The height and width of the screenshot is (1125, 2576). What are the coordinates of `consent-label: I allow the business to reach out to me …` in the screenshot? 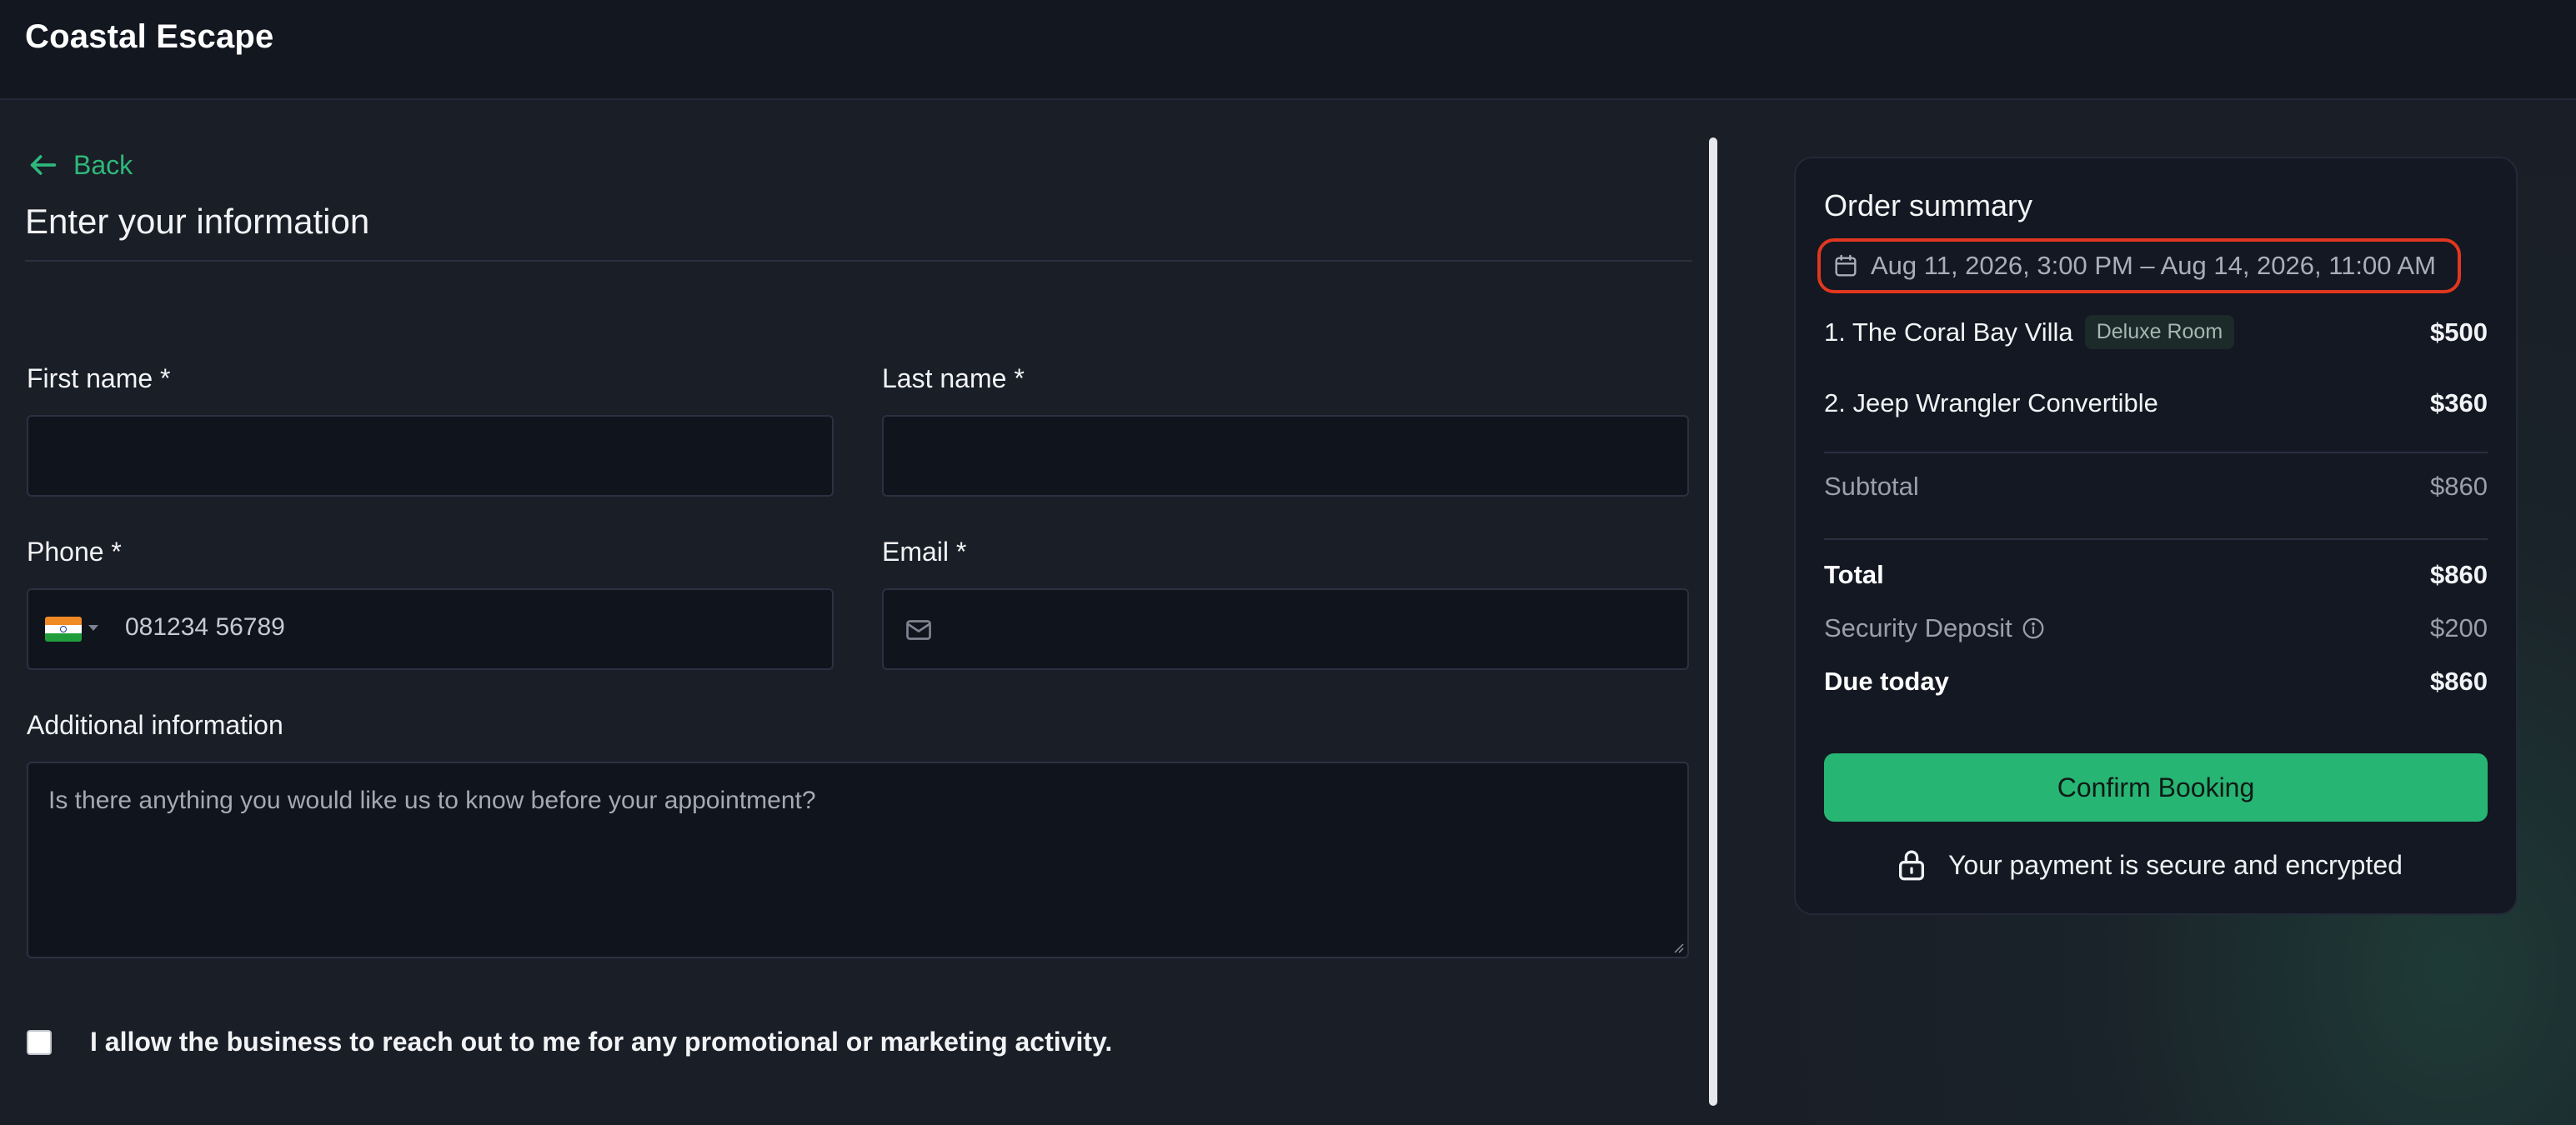 It's located at (601, 1042).